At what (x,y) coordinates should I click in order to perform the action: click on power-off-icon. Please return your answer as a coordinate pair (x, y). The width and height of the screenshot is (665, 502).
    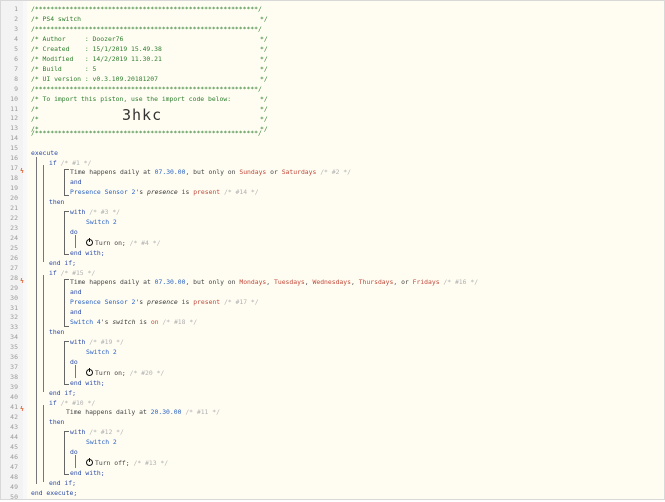
    Looking at the image, I should click on (89, 462).